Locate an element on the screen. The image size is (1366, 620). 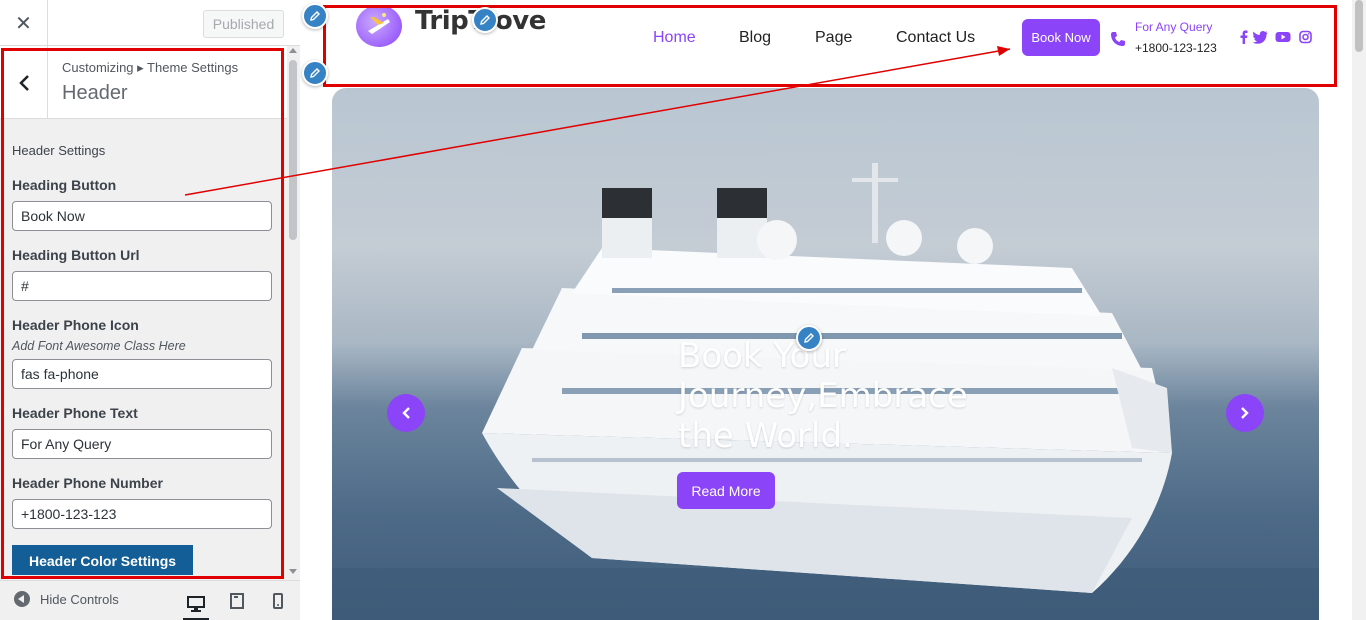
header-phone-number-input is located at coordinates (142, 514).